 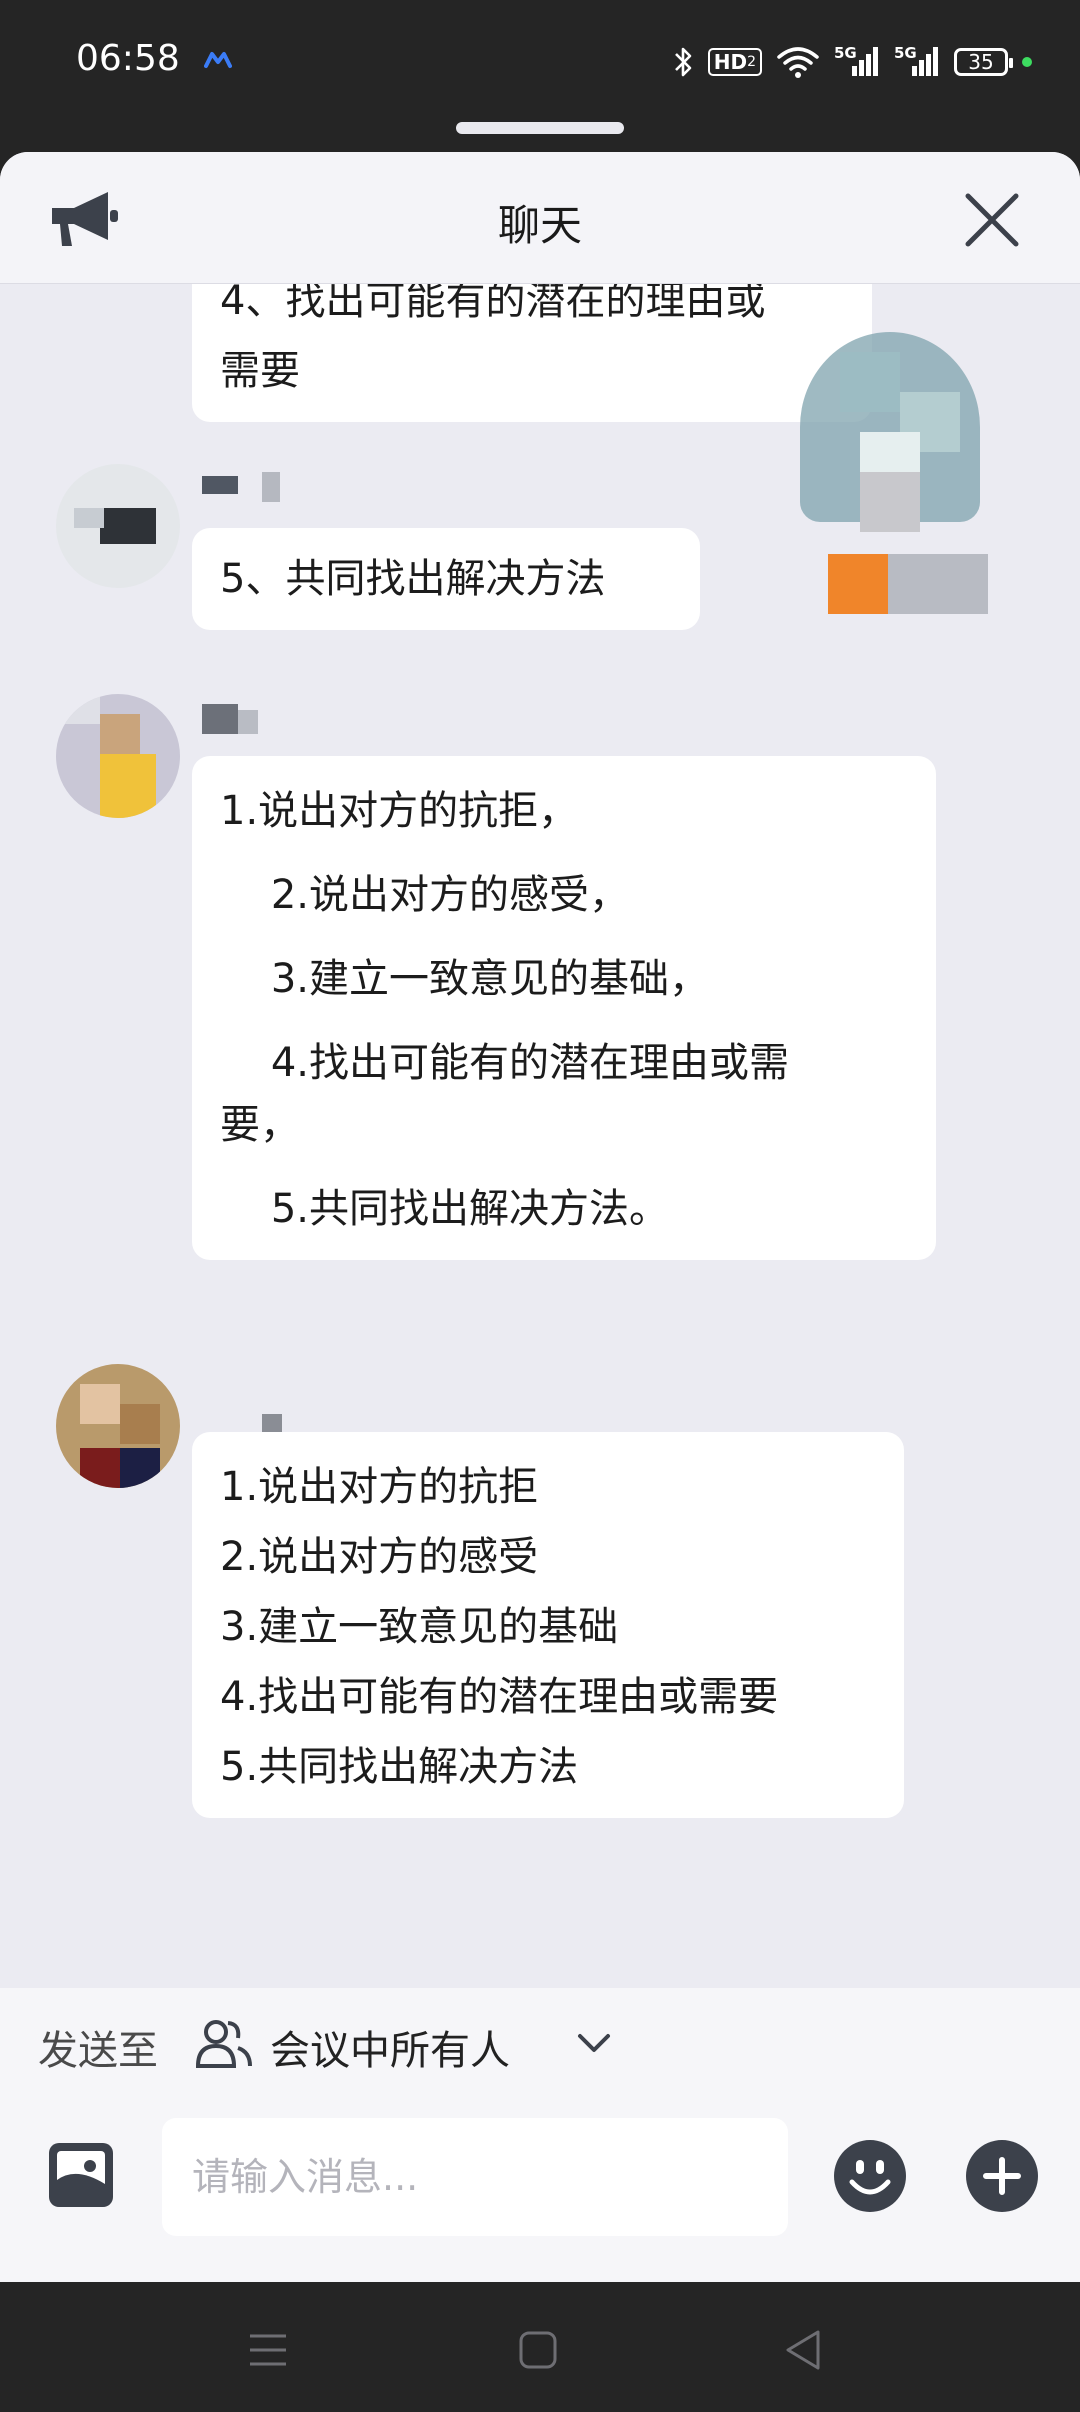 What do you see at coordinates (268, 2350) in the screenshot?
I see `menu-icon` at bounding box center [268, 2350].